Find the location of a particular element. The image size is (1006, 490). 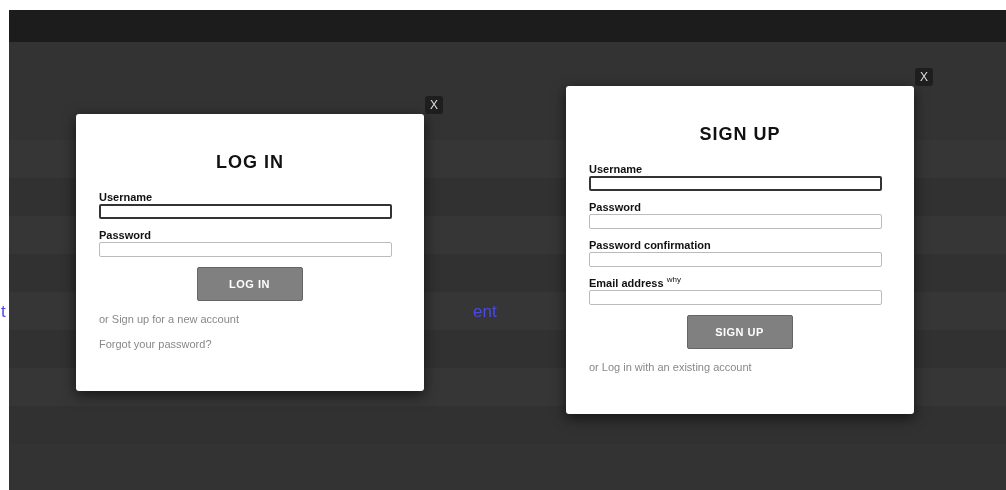

field-label: Password confirmation is located at coordinates (650, 245).